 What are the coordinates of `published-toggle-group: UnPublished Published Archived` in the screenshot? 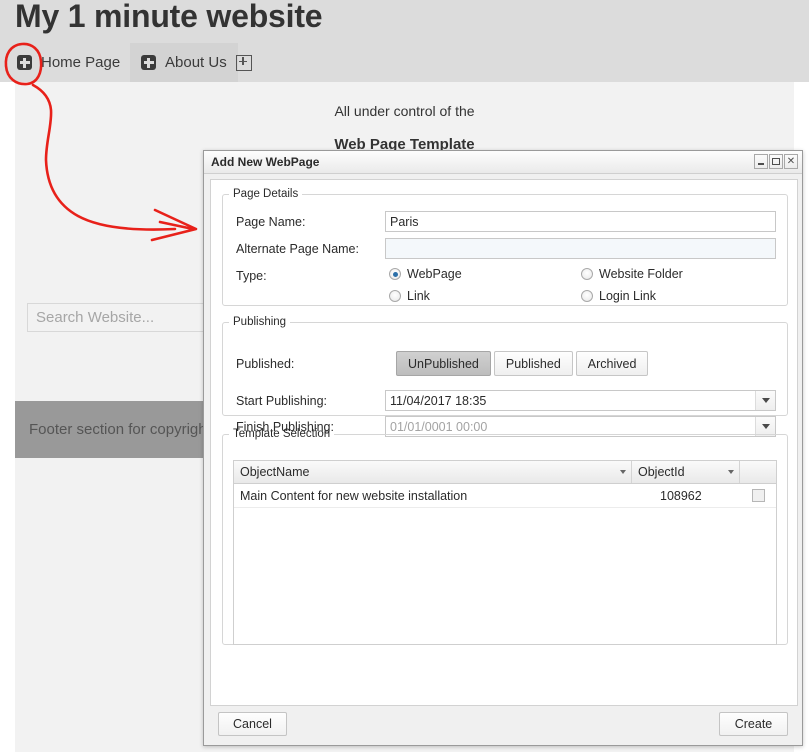 It's located at (523, 363).